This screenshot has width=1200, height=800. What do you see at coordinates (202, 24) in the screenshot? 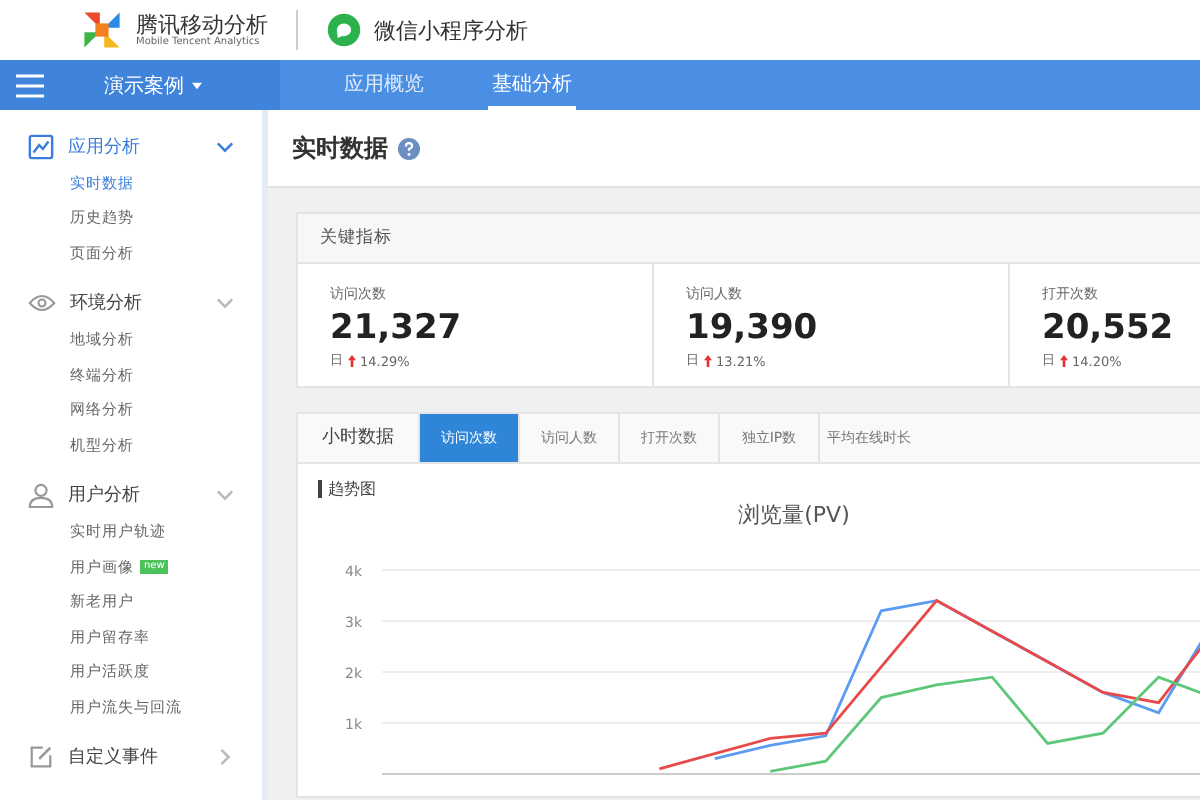
I see `brand-name: 腾讯移动分析` at bounding box center [202, 24].